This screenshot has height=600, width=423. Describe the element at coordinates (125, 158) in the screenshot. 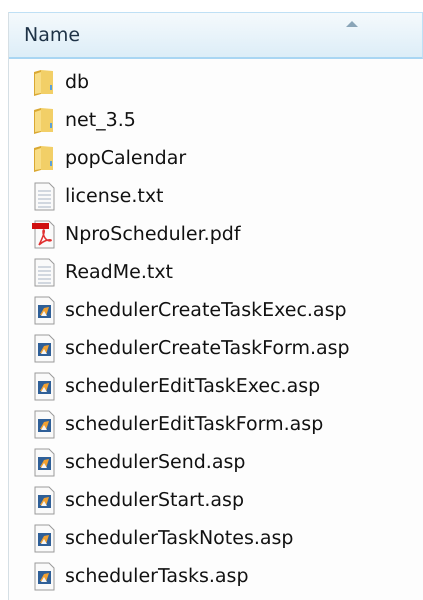

I see `file-name: popCalendar` at that location.